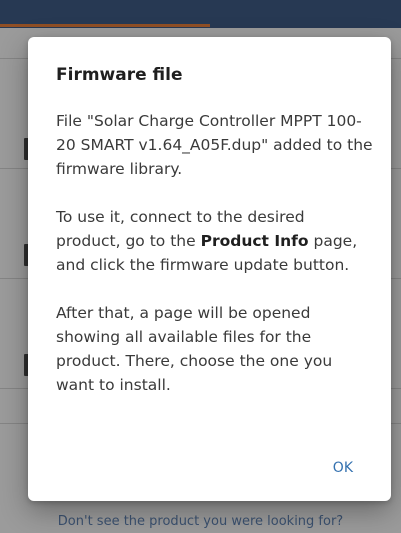 The width and height of the screenshot is (401, 533). What do you see at coordinates (254, 241) in the screenshot?
I see `product-info-emphasis: Product Info` at bounding box center [254, 241].